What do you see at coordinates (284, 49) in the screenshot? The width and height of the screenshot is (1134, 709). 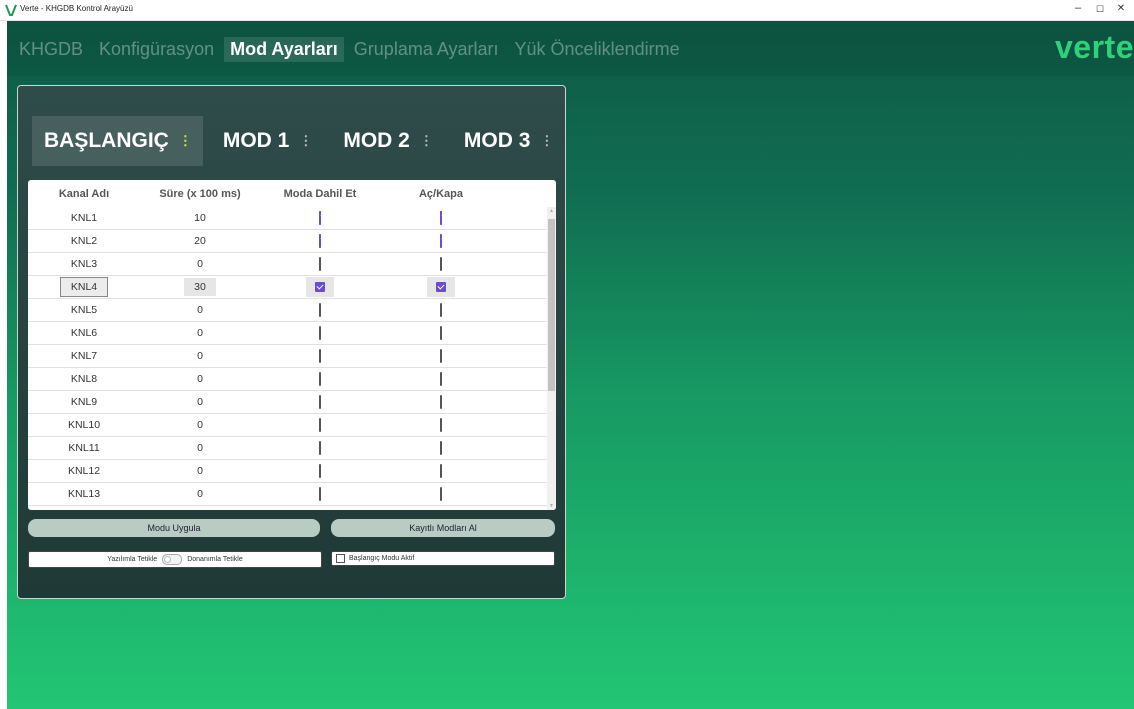 I see `nav-mod-ayarlari: Mod Ayarları` at bounding box center [284, 49].